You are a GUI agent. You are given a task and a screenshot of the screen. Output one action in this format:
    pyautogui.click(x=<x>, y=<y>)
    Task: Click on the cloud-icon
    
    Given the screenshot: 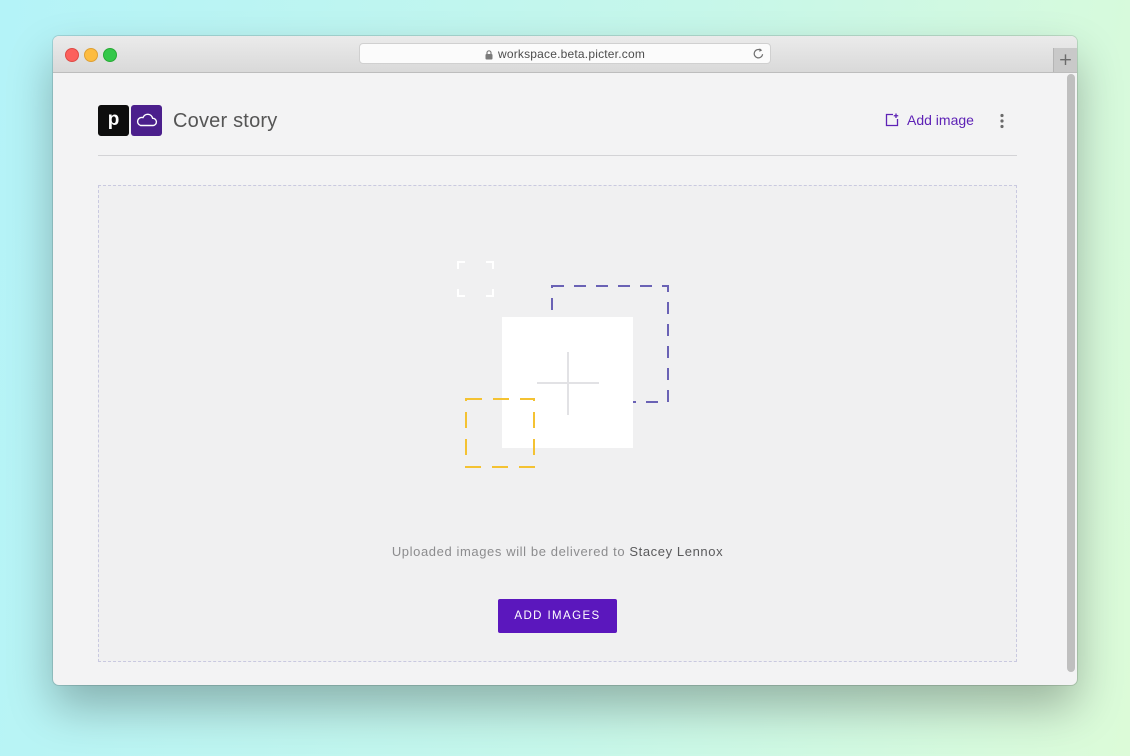 What is the action you would take?
    pyautogui.click(x=146, y=120)
    